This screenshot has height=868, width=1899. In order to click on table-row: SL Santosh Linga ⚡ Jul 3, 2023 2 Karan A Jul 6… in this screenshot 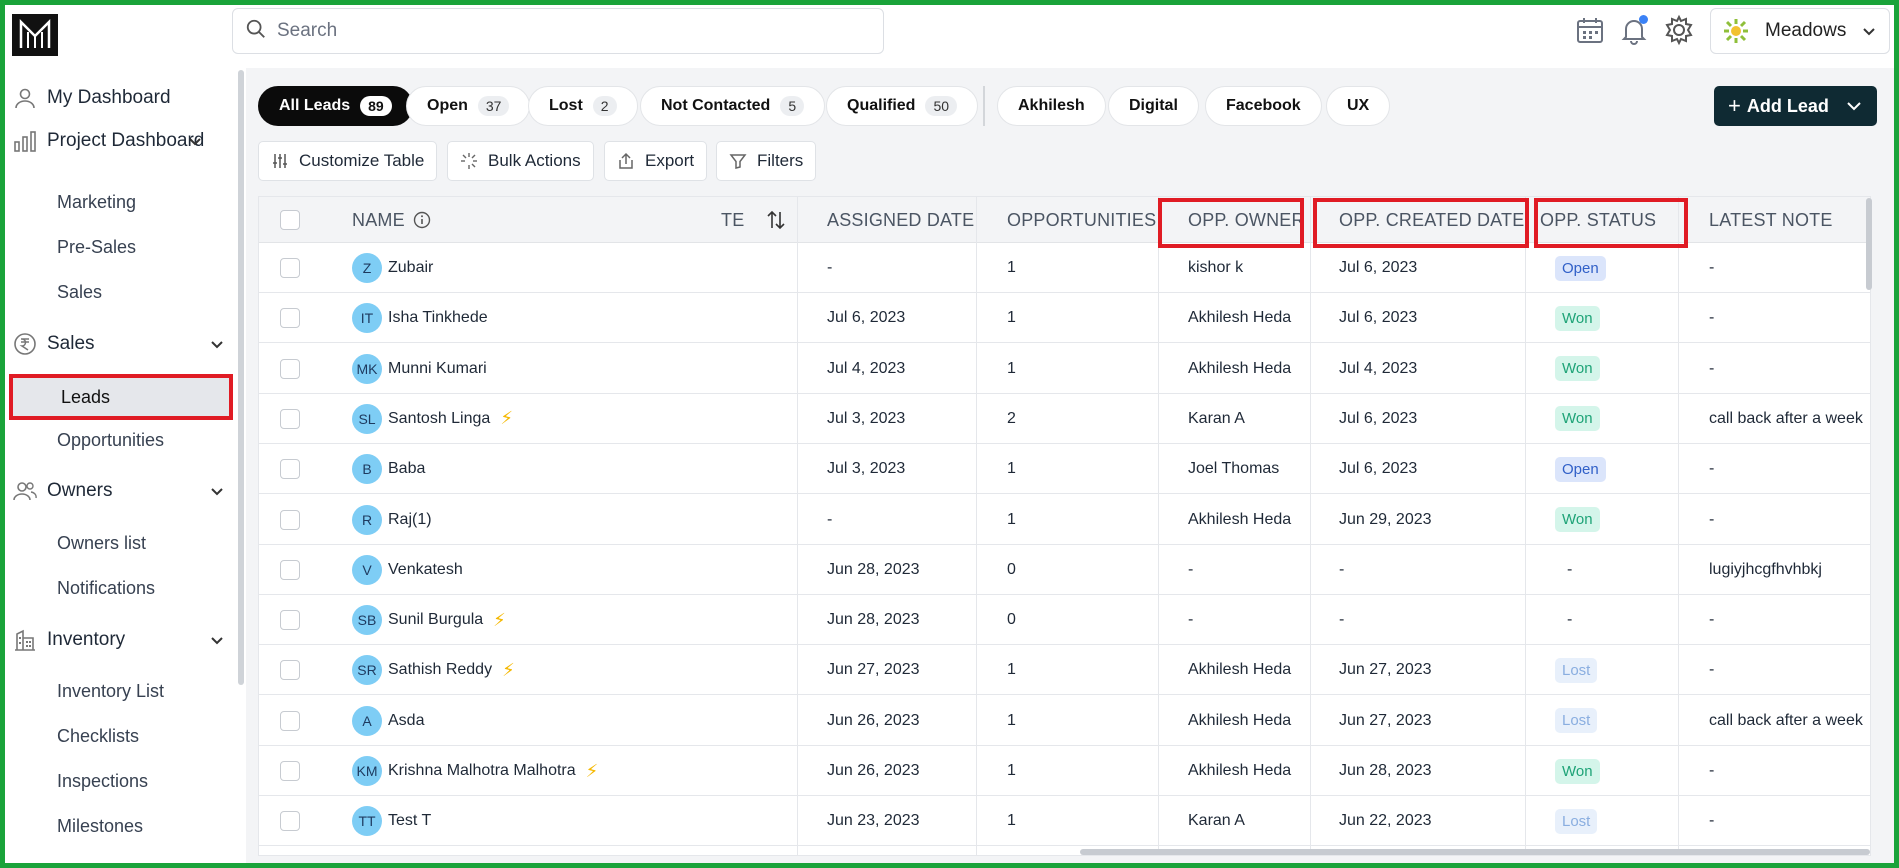, I will do `click(1064, 419)`.